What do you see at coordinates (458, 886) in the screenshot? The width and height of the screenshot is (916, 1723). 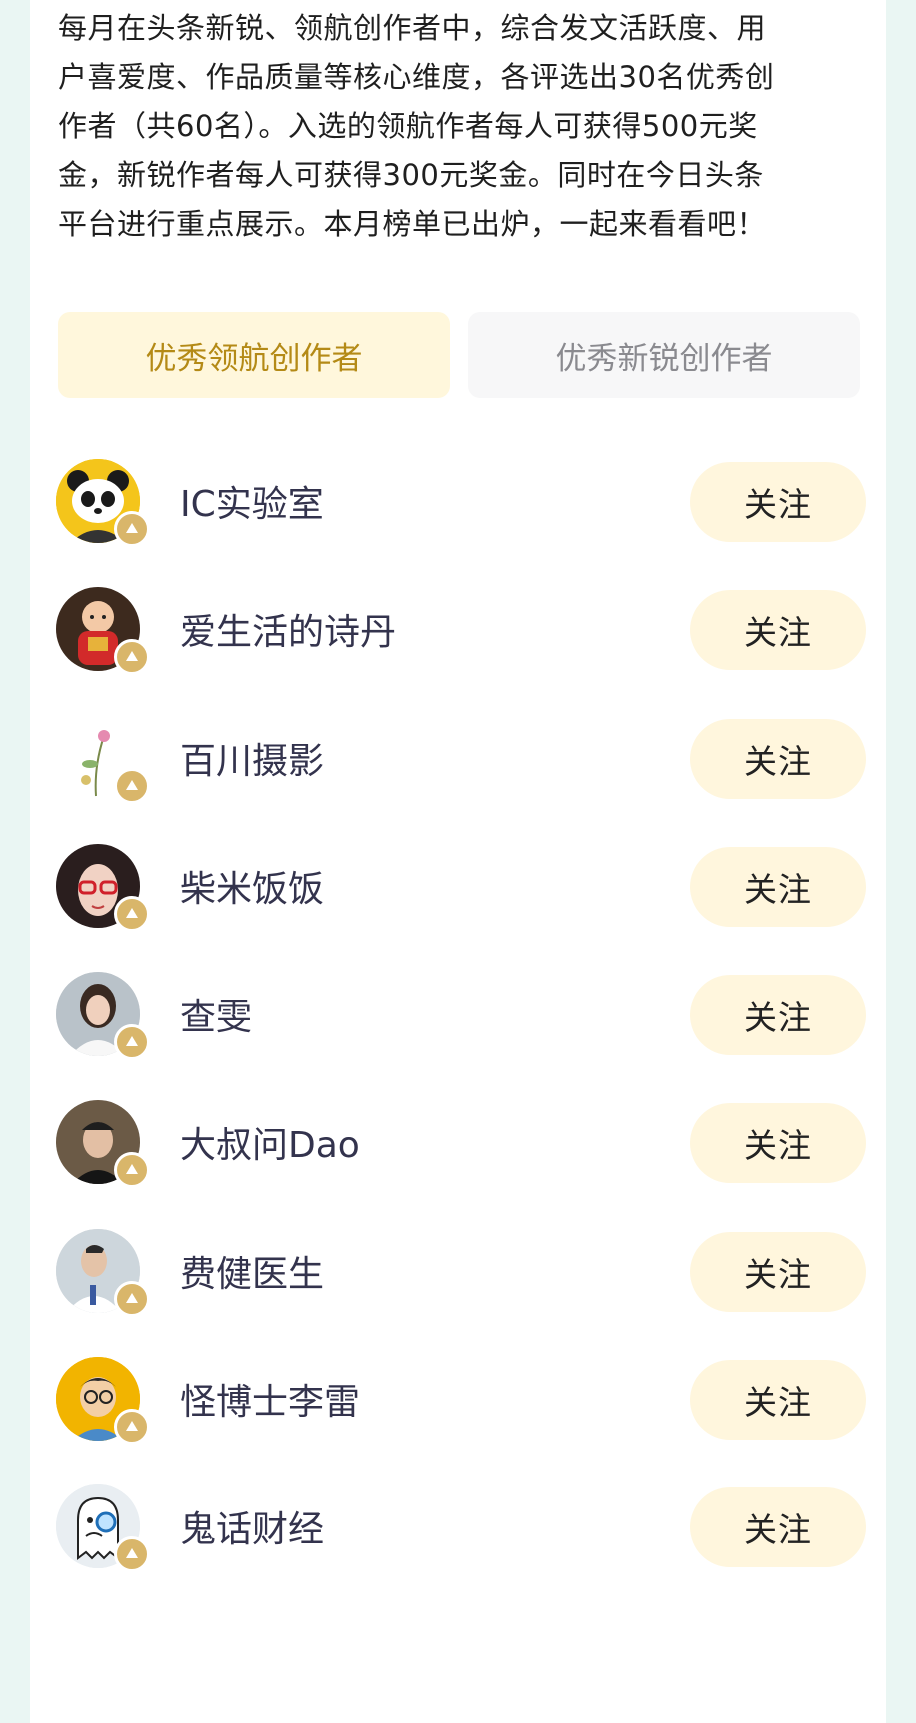 I see `creator-row: 柴米饭饭 关注` at bounding box center [458, 886].